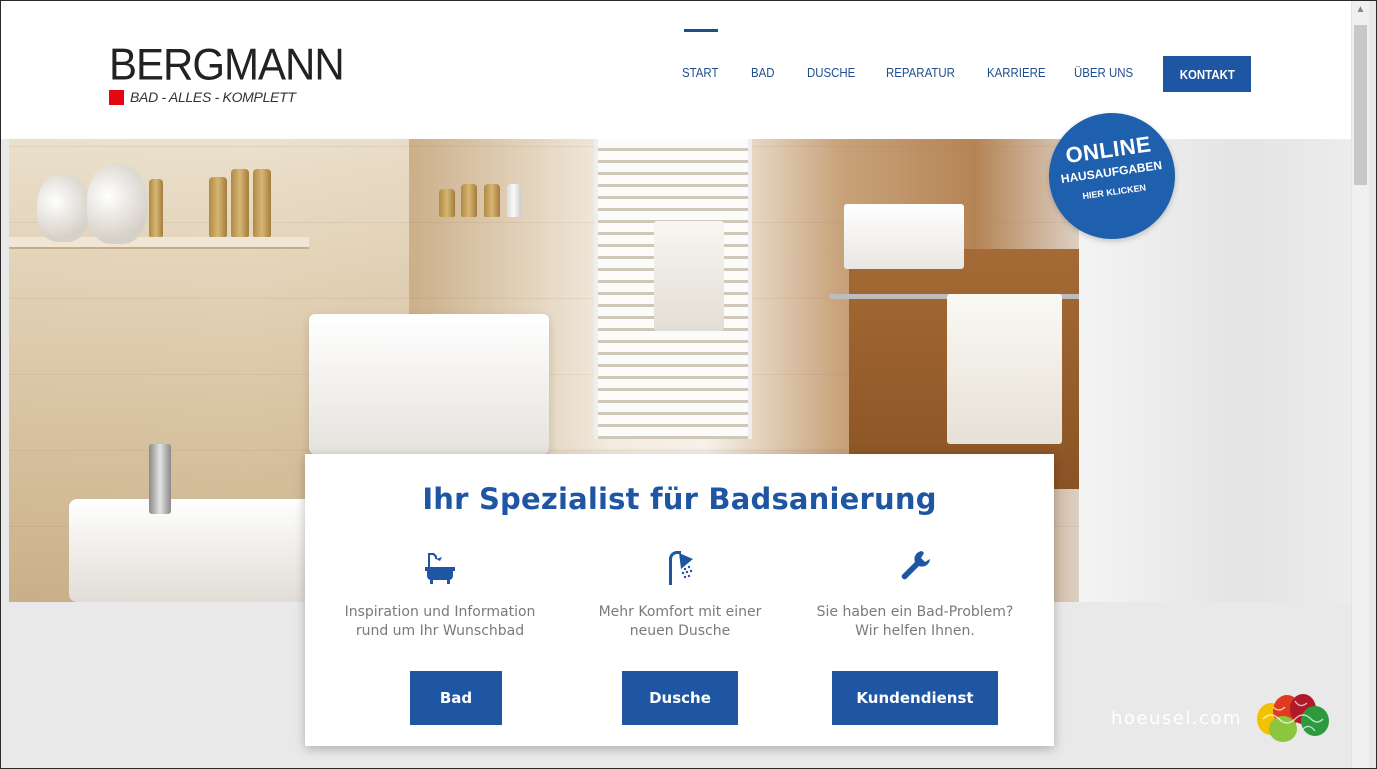  Describe the element at coordinates (1360, 105) in the screenshot. I see `scrollbar-thumb` at that location.